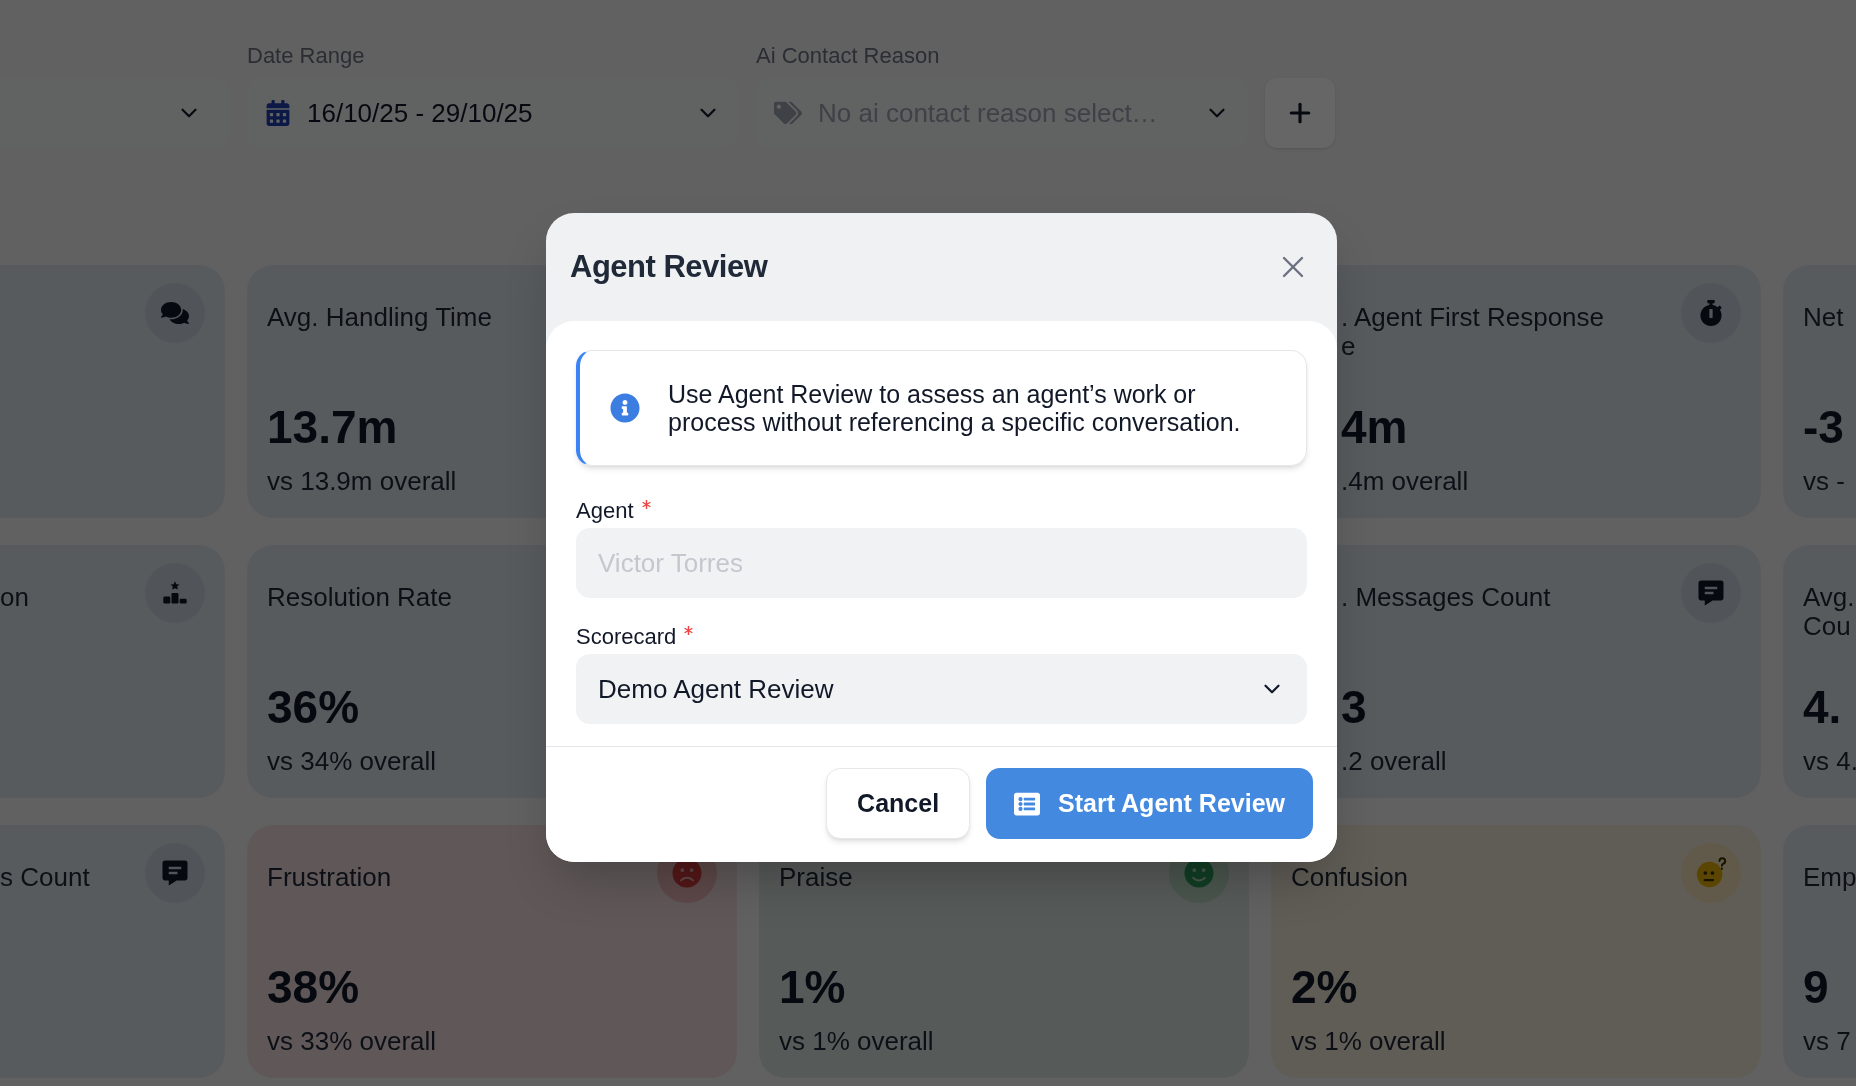  I want to click on notice-text: Use Agent Review to assess an agent’s work or process without referencing a specific conversation., so click(955, 408).